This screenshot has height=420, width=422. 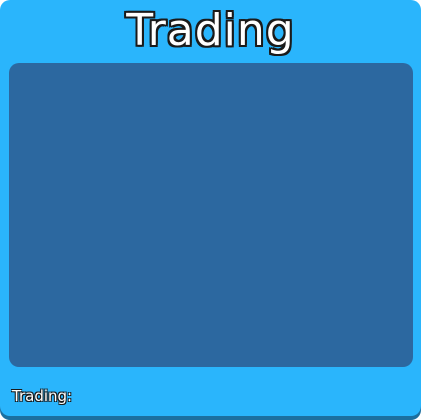 What do you see at coordinates (42, 396) in the screenshot?
I see `trading-status-label: Trading:` at bounding box center [42, 396].